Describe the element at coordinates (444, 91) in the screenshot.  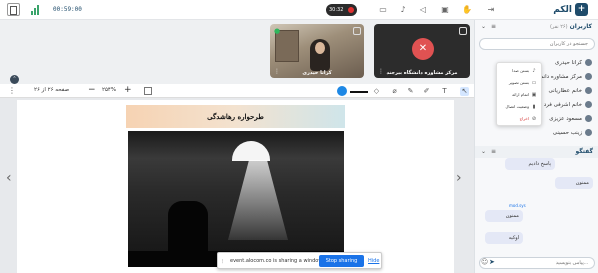
I see `text-tool-icon: T` at that location.